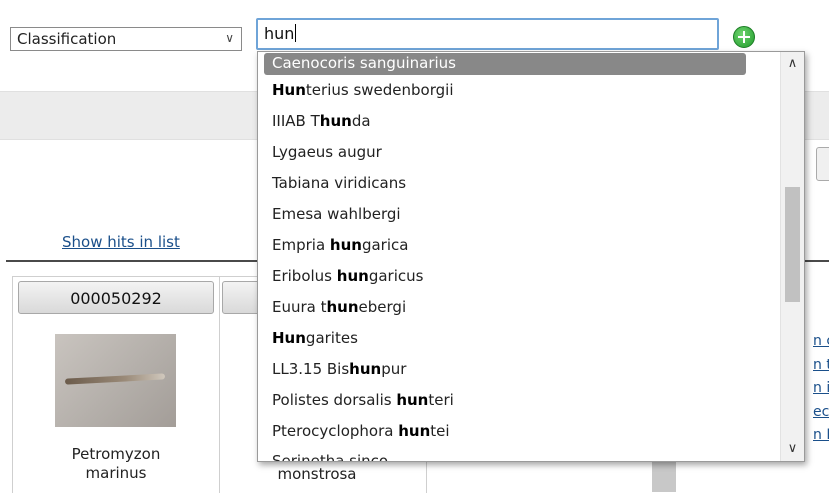 The width and height of the screenshot is (829, 493). What do you see at coordinates (505, 64) in the screenshot?
I see `suggestion-item: Caenocoris sanguinarius` at bounding box center [505, 64].